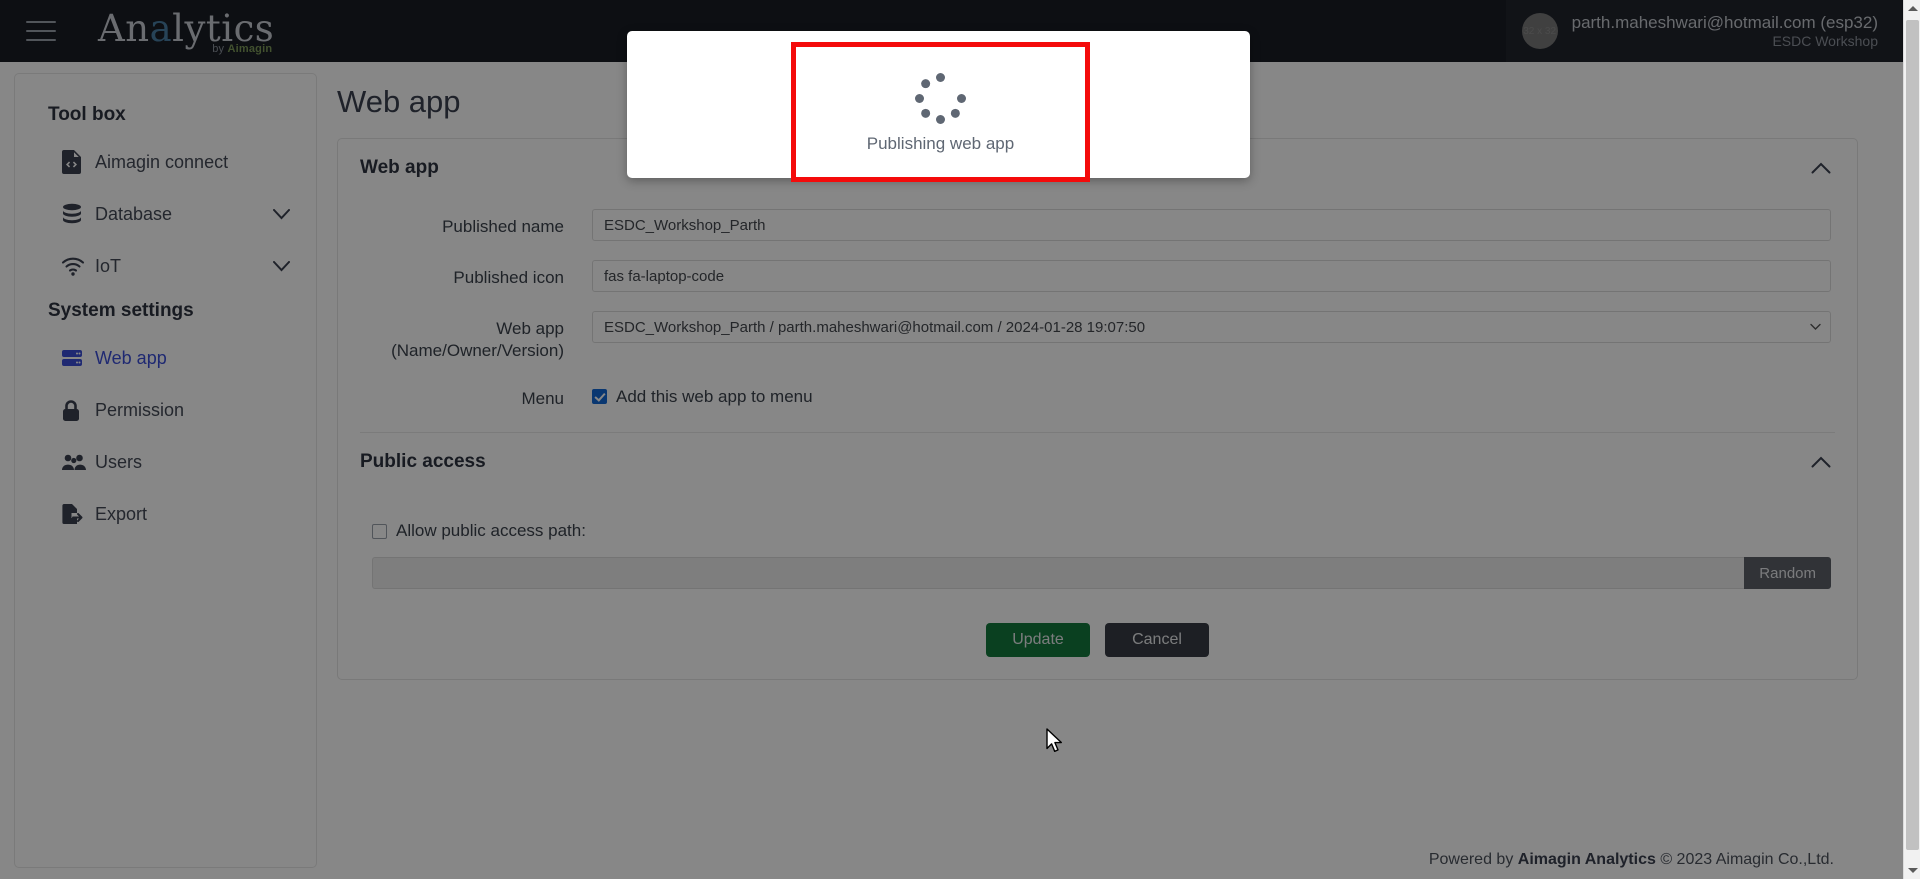 The height and width of the screenshot is (879, 1920). What do you see at coordinates (1055, 744) in the screenshot?
I see `mouse-cursor` at bounding box center [1055, 744].